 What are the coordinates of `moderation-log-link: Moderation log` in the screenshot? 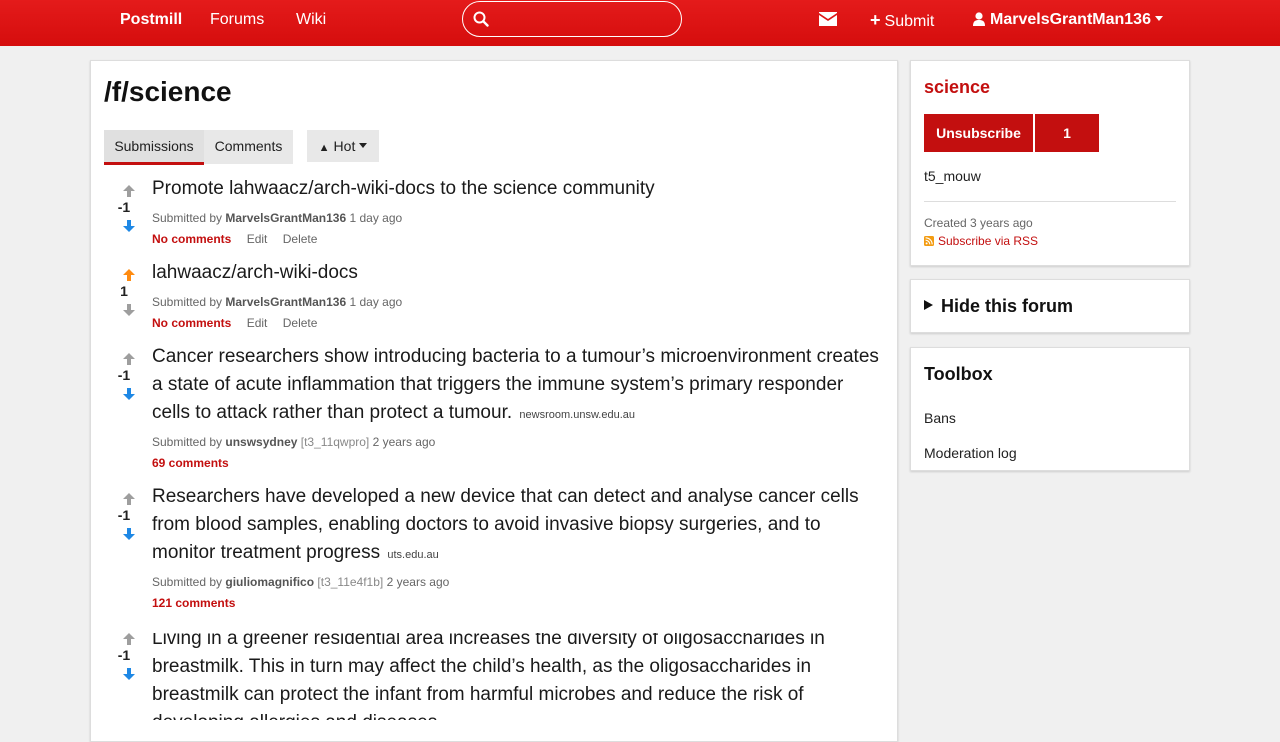 It's located at (970, 453).